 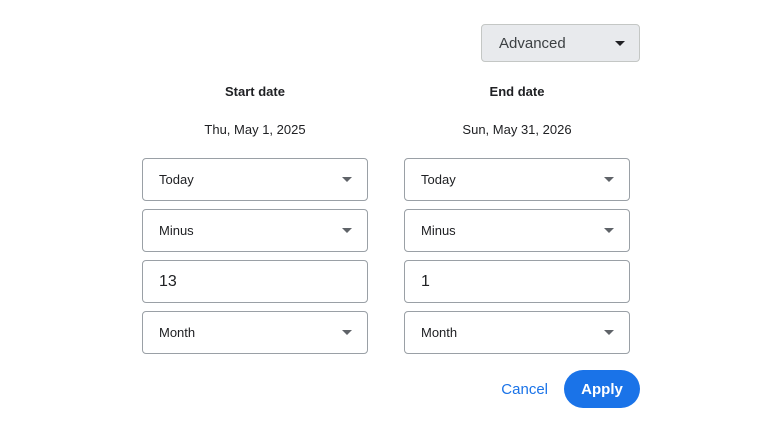 I want to click on start-date-title: Start date, so click(x=255, y=91).